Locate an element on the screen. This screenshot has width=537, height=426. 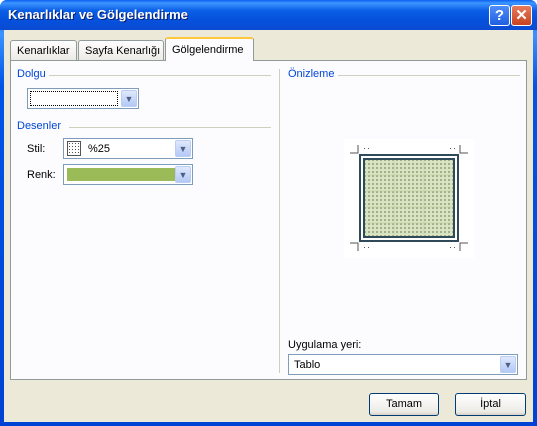
ok-label: Tamam is located at coordinates (404, 404).